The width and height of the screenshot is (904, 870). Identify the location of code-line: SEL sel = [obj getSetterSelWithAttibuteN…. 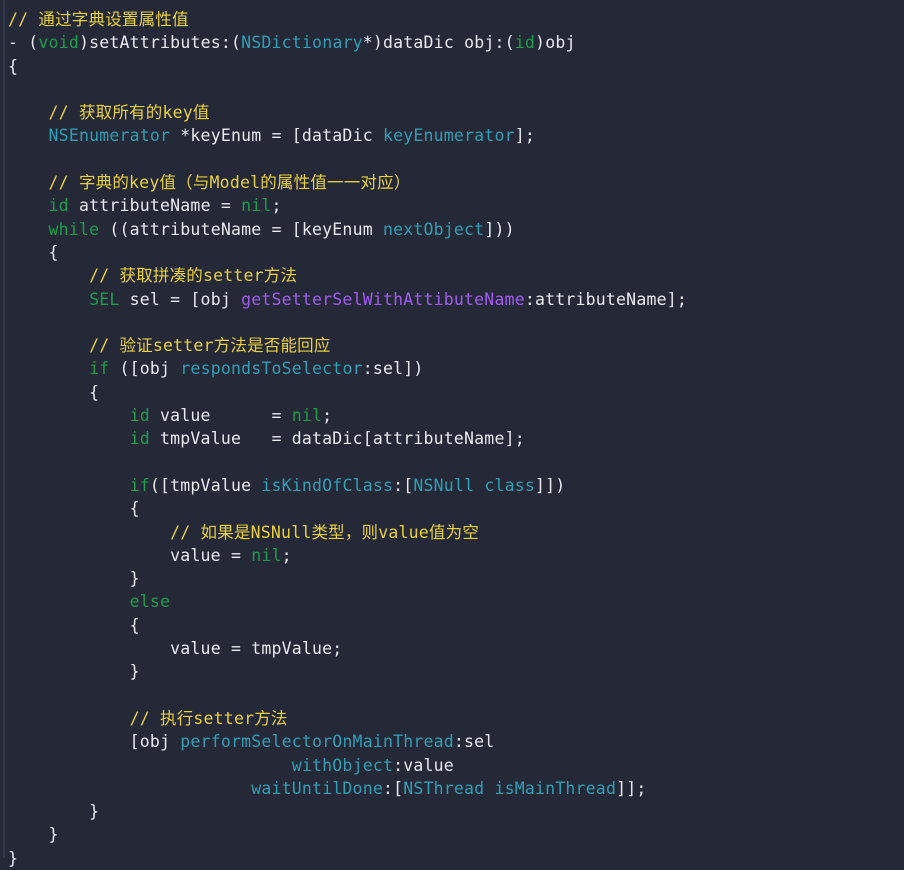
(452, 299).